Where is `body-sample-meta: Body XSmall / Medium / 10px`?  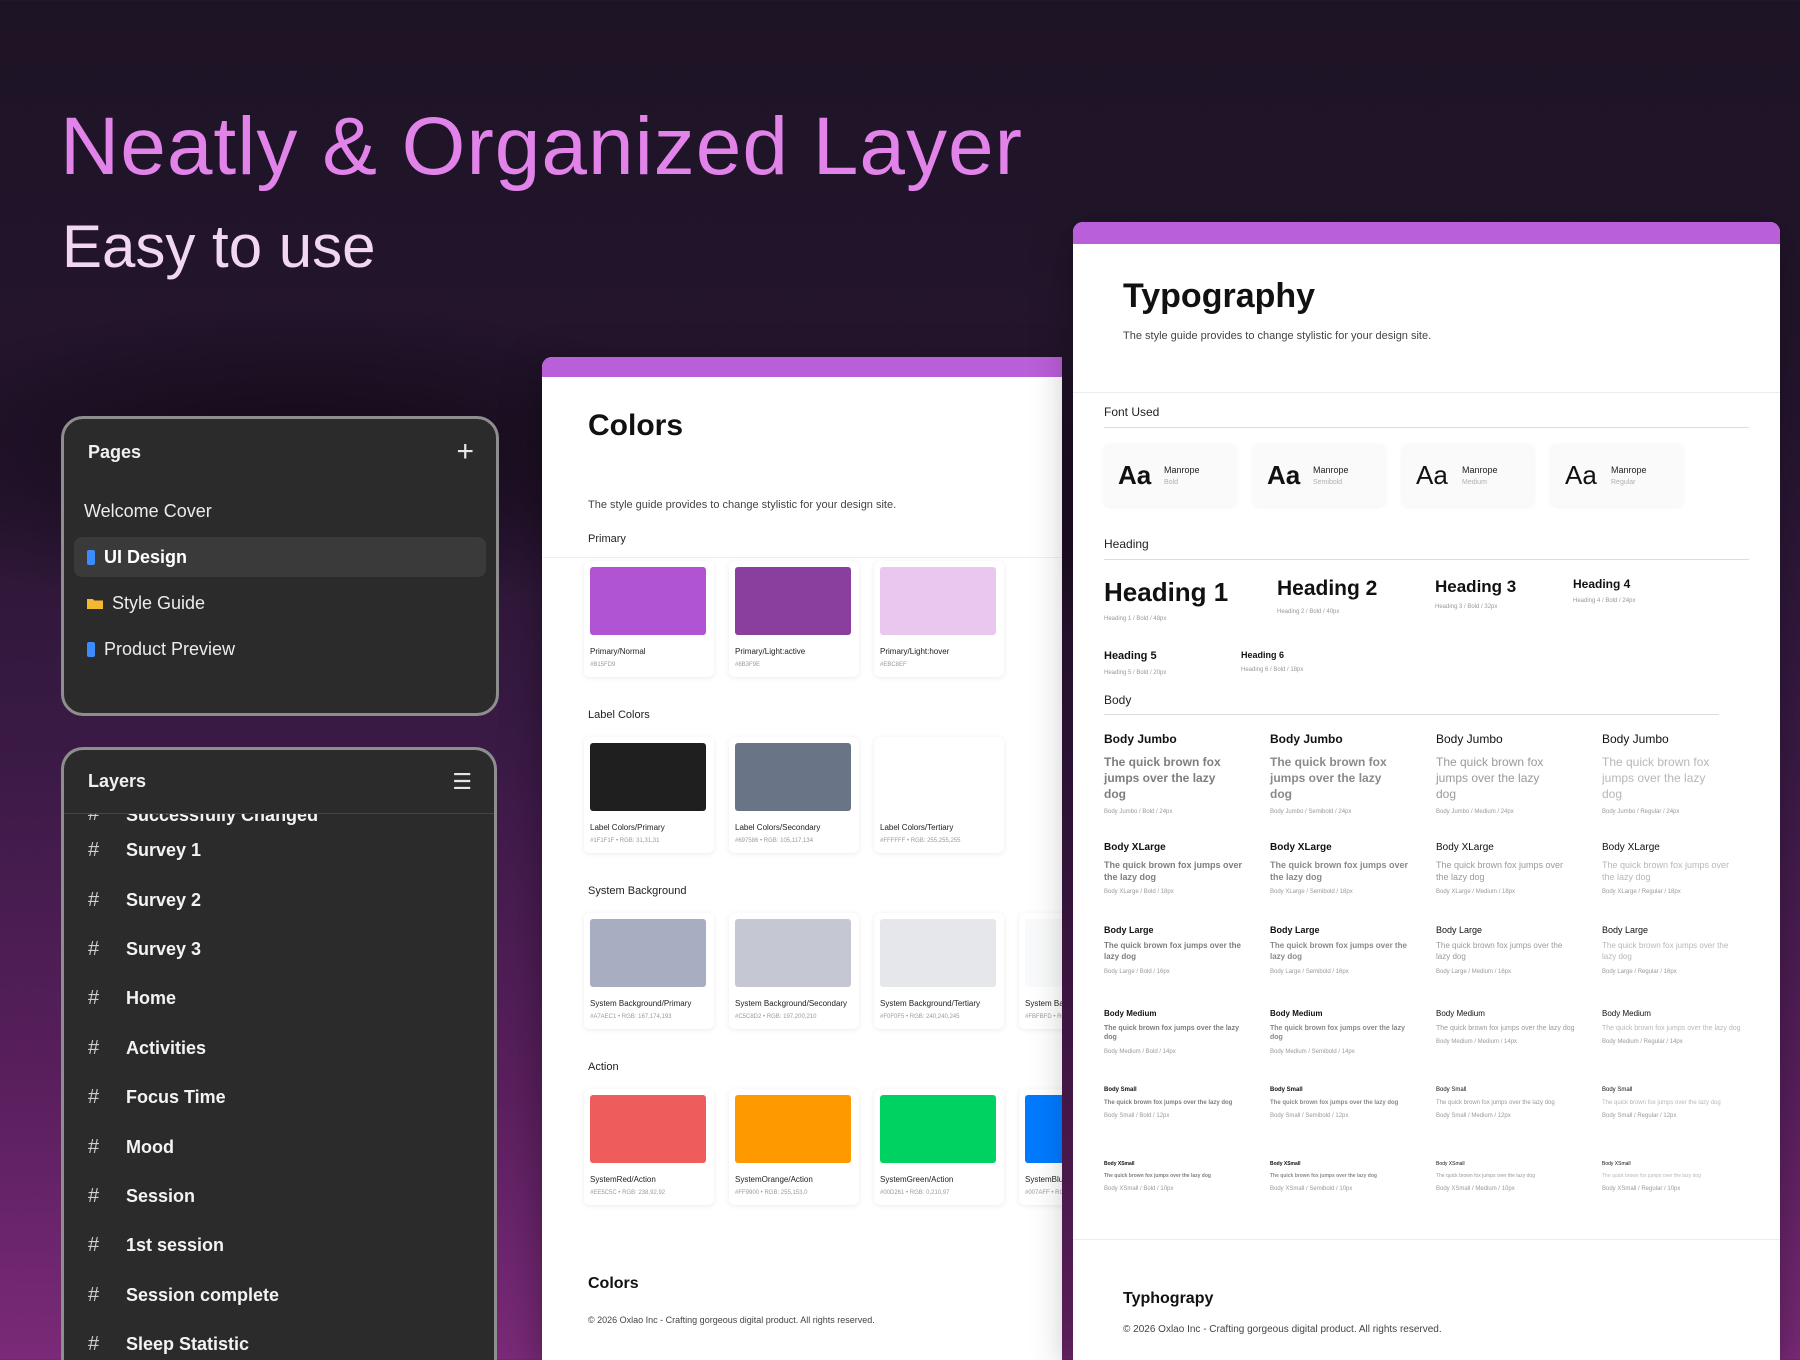 body-sample-meta: Body XSmall / Medium / 10px is located at coordinates (1475, 1188).